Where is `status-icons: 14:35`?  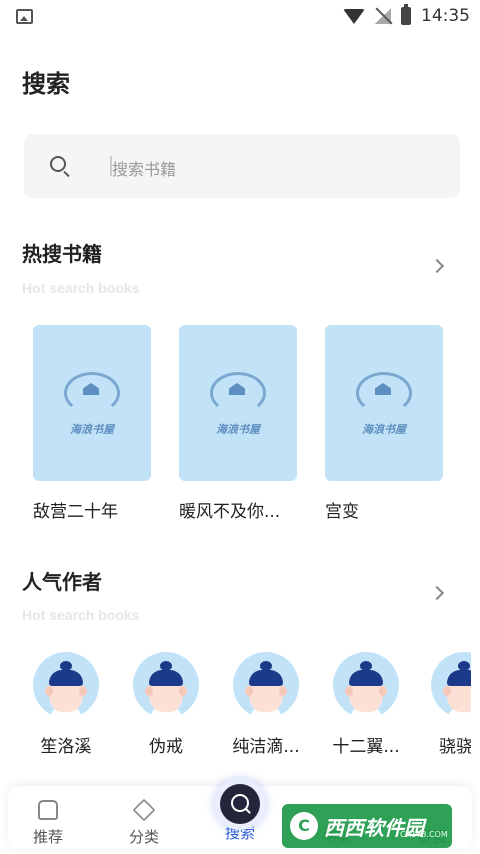
status-icons: 14:35 is located at coordinates (406, 15).